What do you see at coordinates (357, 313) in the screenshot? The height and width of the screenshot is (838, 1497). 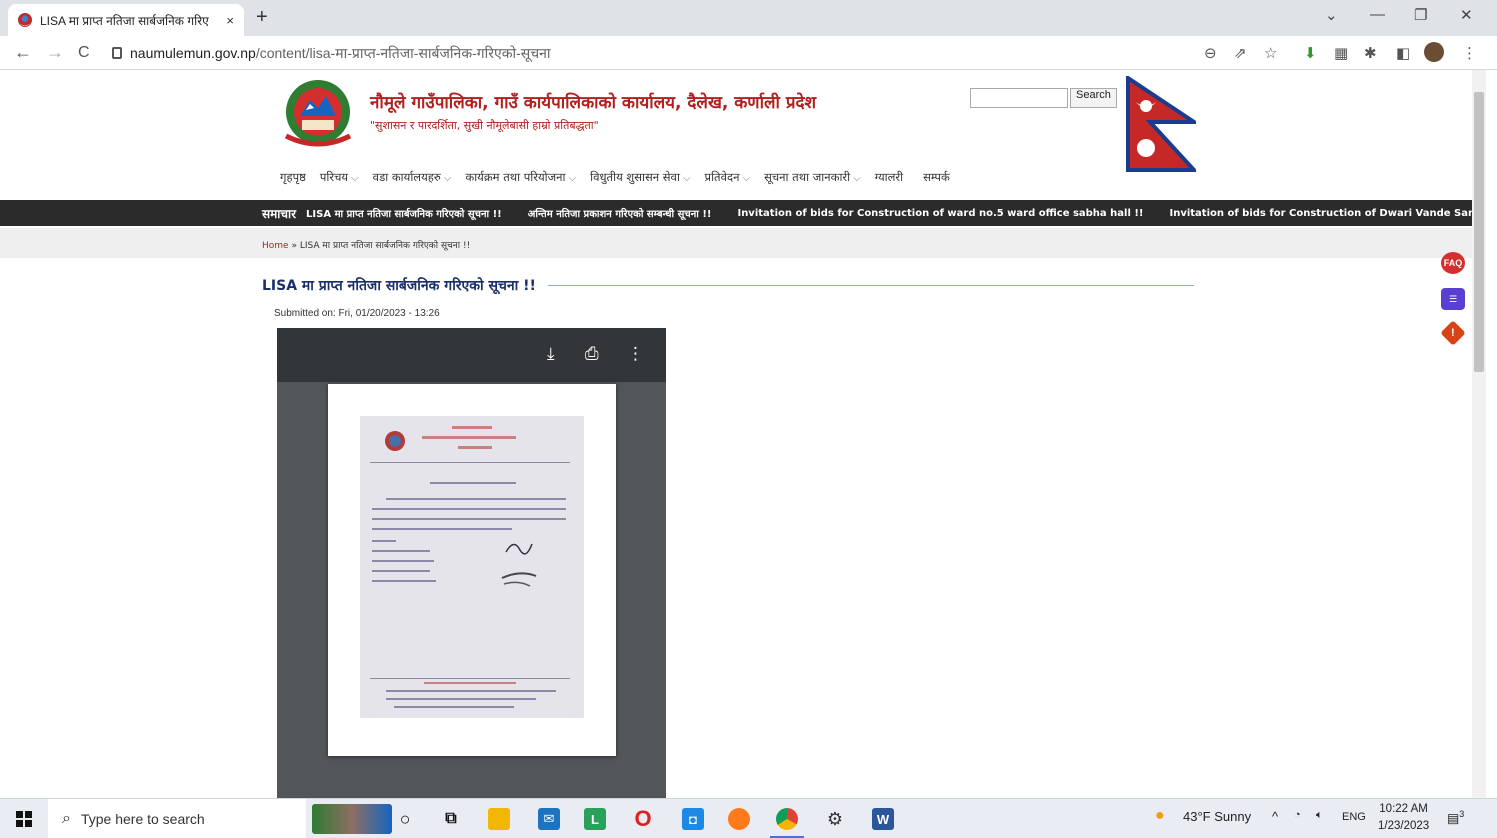 I see `submitted-date: Submitted on: Fri, 01/20/2023 - 13:26` at bounding box center [357, 313].